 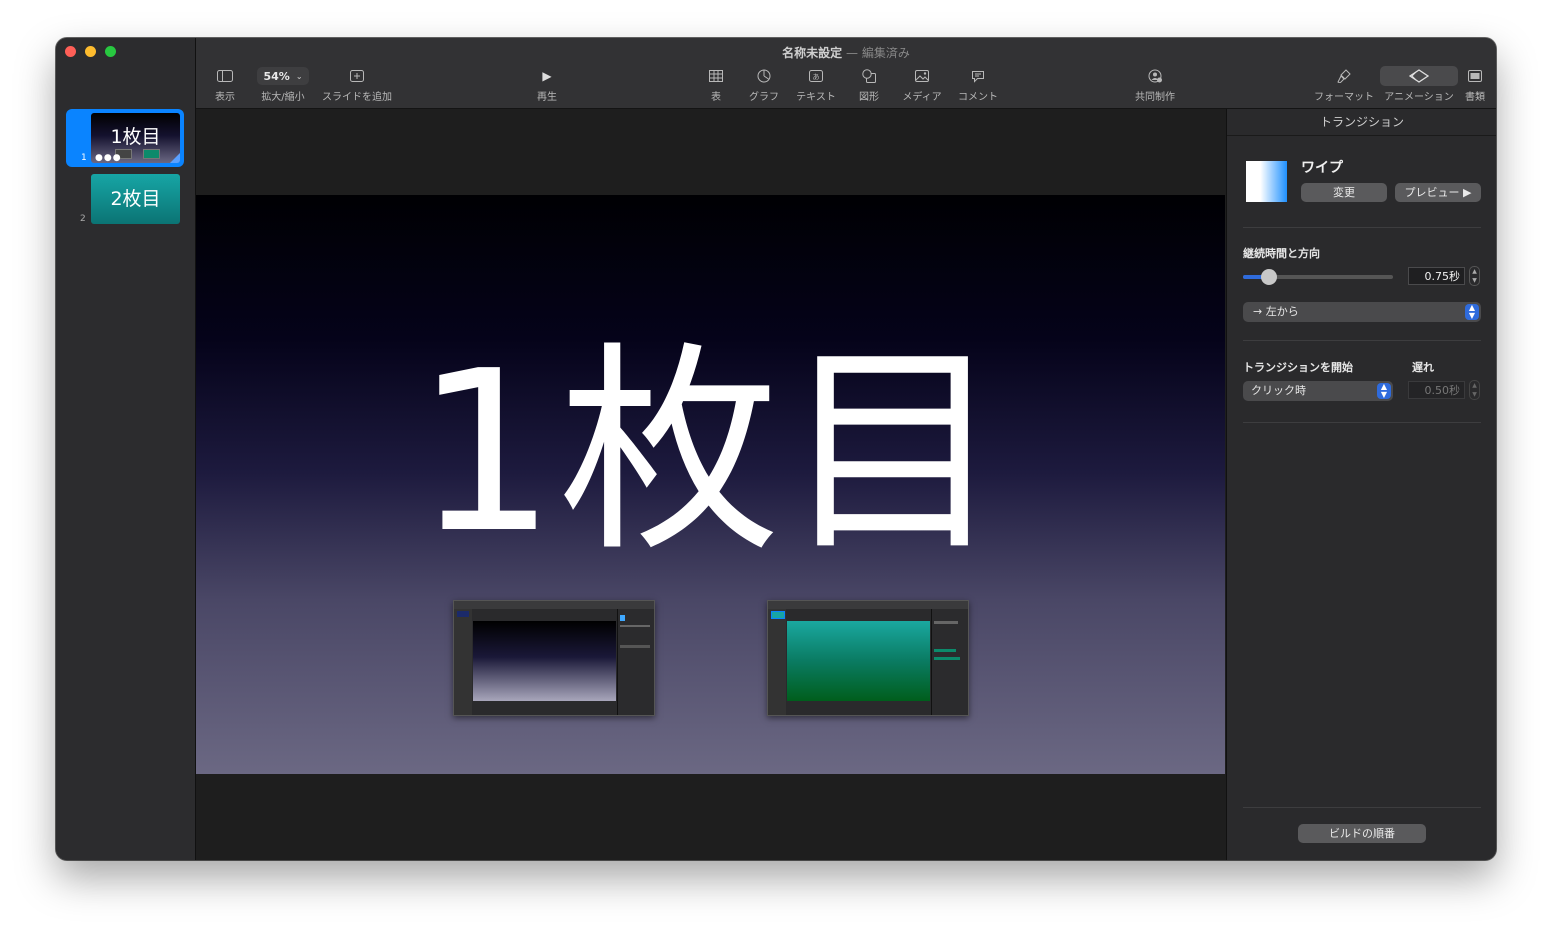 I want to click on text-box-icon: あ, so click(x=816, y=76).